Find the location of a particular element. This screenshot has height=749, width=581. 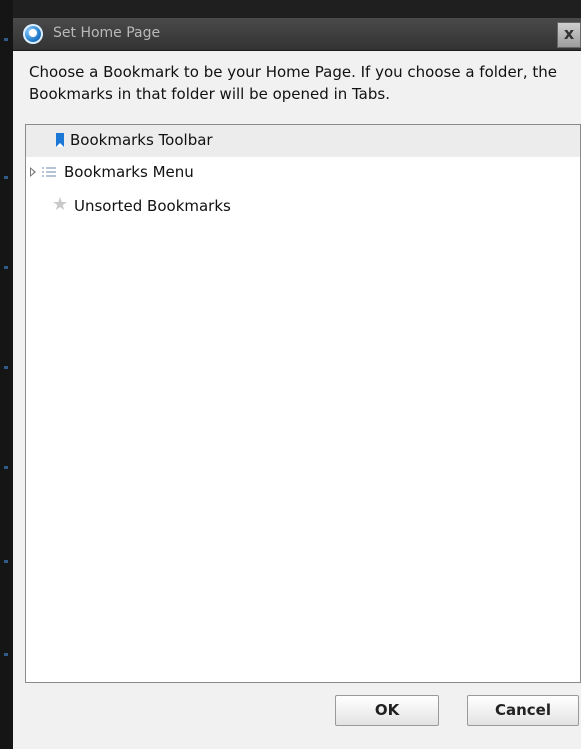

tree-item-label: Bookmarks Toolbar is located at coordinates (141, 140).